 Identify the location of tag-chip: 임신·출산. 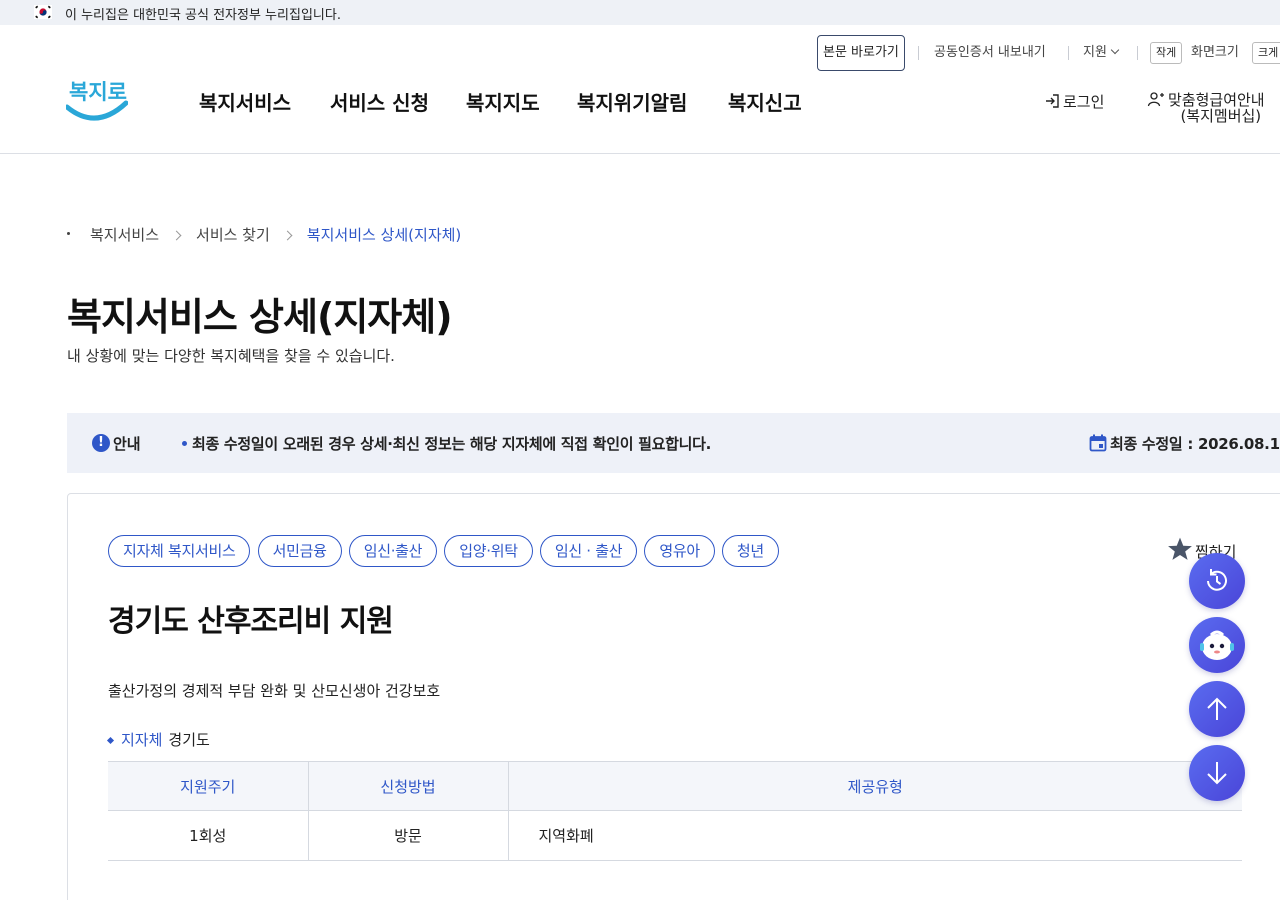
(393, 551).